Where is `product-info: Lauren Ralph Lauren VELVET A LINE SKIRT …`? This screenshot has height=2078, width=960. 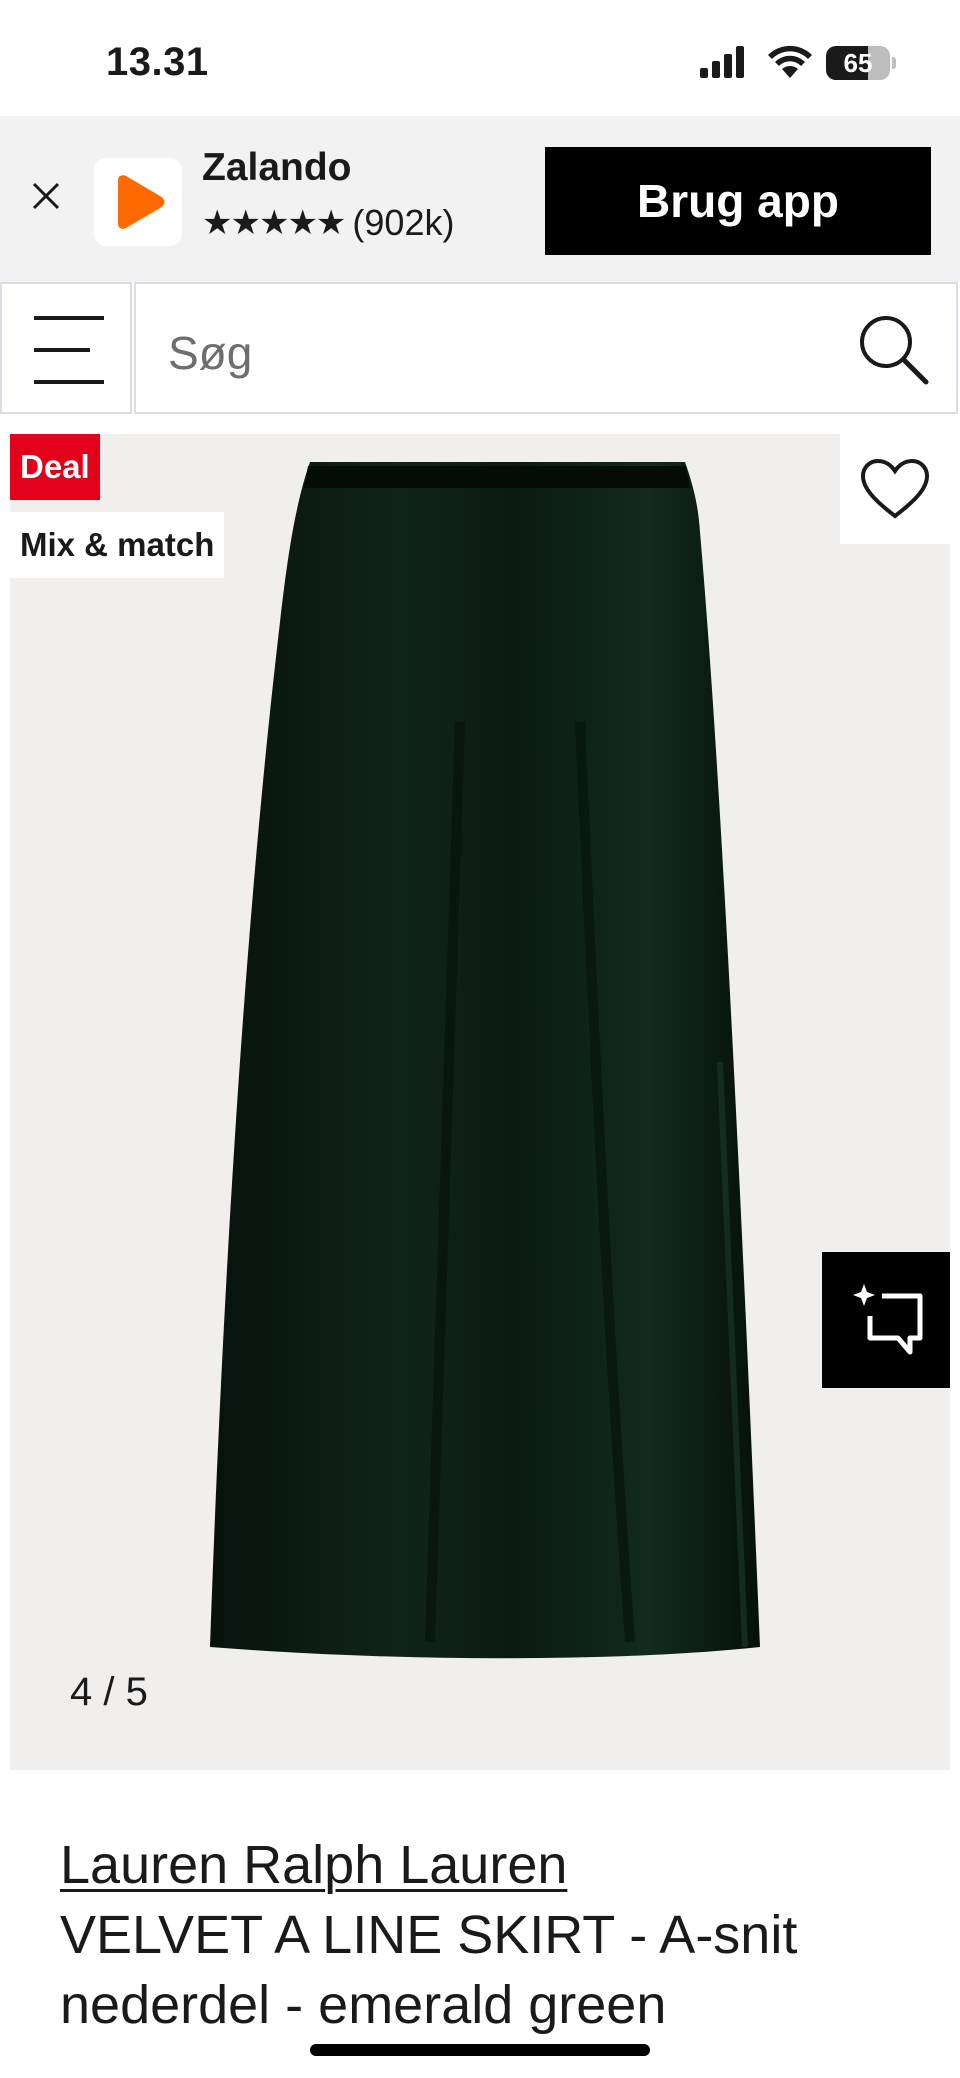 product-info: Lauren Ralph Lauren VELVET A LINE SKIRT … is located at coordinates (490, 1935).